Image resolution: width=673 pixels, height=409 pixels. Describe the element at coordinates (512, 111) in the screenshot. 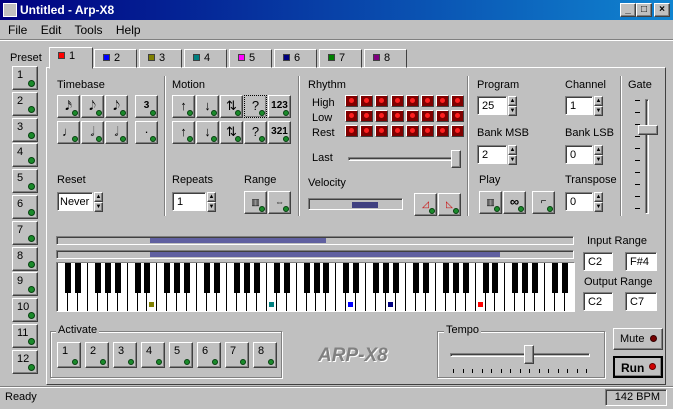

I see `program-spin-down: ▼` at that location.